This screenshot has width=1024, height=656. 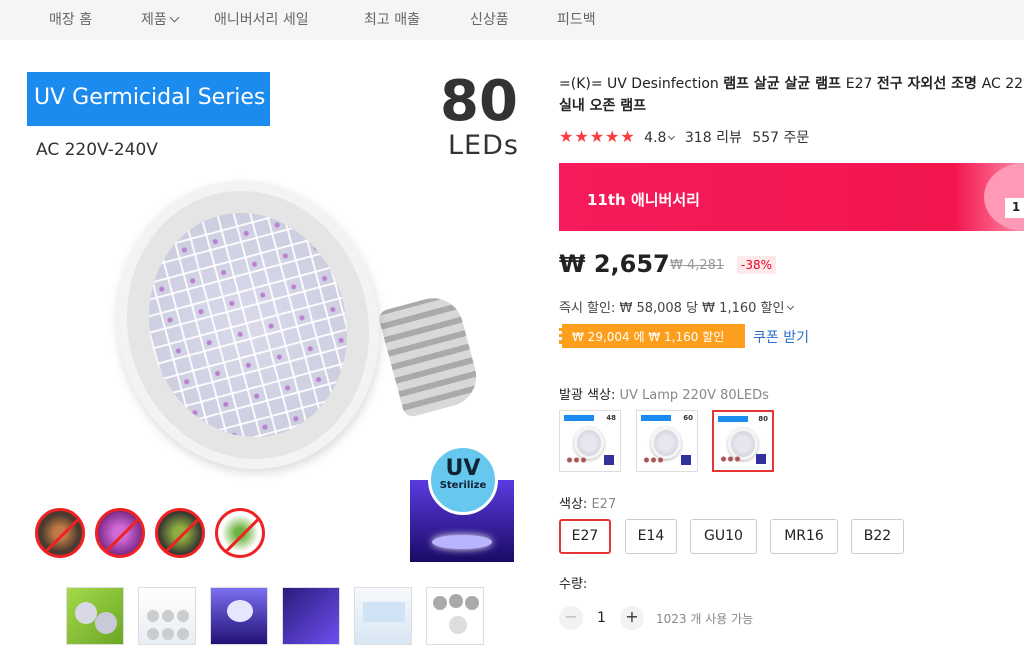 I want to click on nav-top-selling: 최고 매출, so click(x=392, y=19).